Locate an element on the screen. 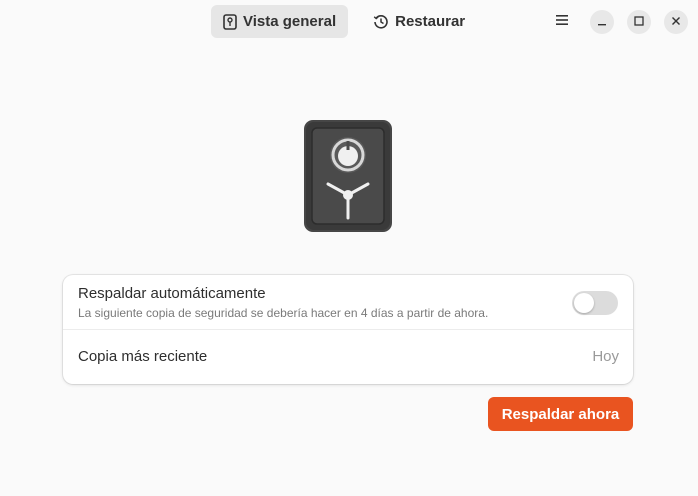  tab-overview: Vista general is located at coordinates (280, 21).